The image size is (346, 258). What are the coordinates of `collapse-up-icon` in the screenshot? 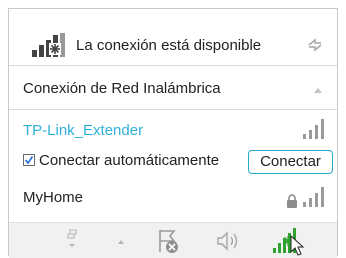 It's located at (318, 90).